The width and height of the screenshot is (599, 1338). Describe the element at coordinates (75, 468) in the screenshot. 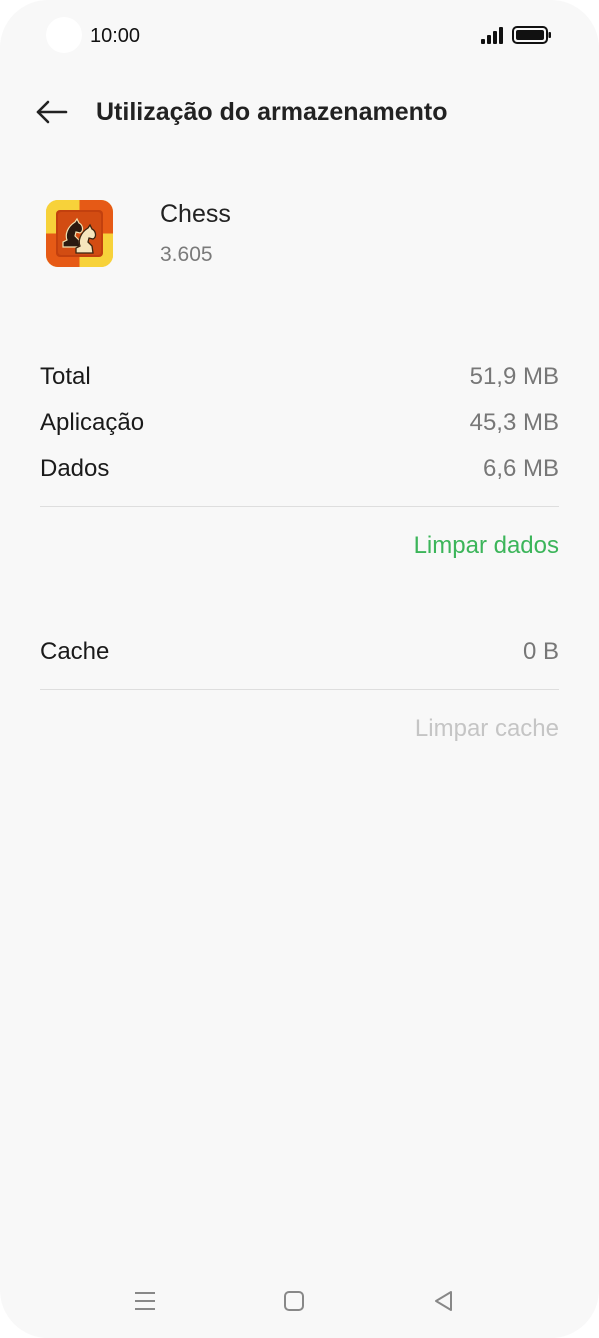

I see `row-label: Dados` at that location.